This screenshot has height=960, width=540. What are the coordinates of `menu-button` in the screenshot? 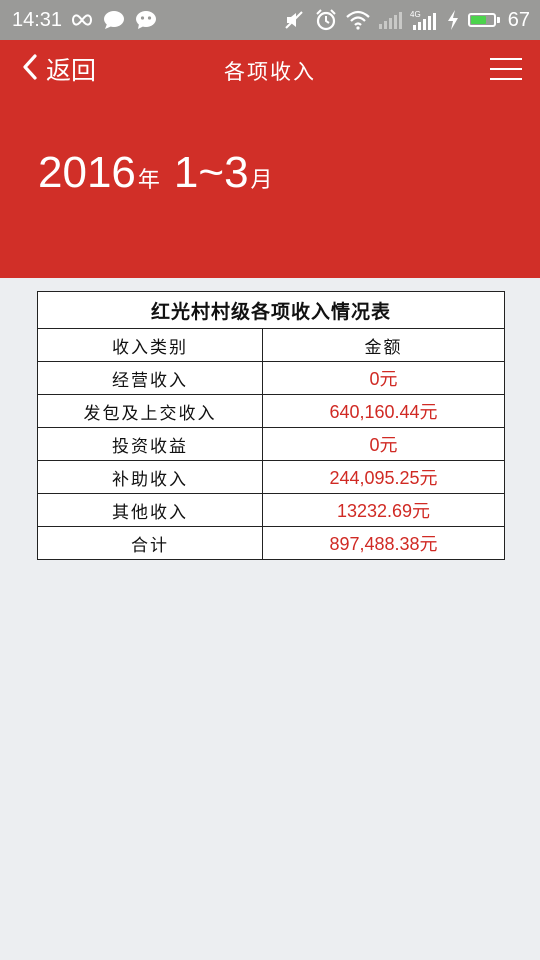 It's located at (506, 69).